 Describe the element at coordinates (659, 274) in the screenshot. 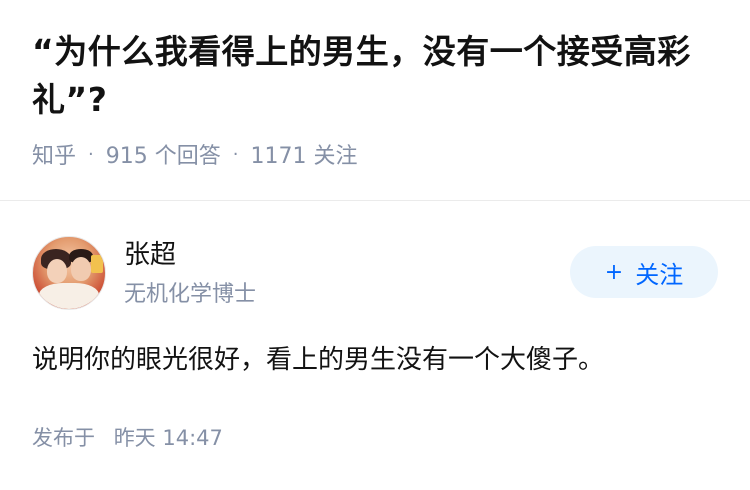

I see `follow-label: 关注` at that location.